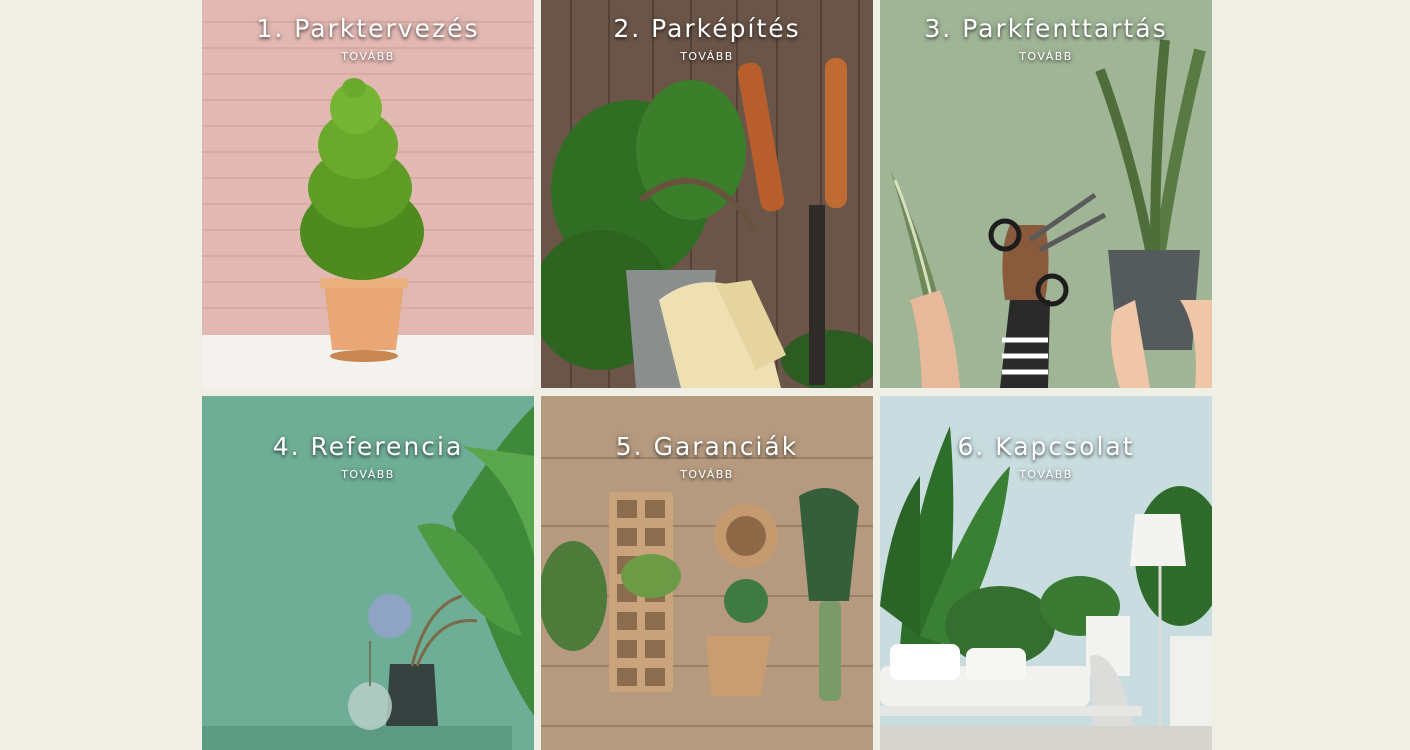 This screenshot has height=750, width=1410. I want to click on tile-caption: 1. Parktervezés TOVÁBB, so click(368, 39).